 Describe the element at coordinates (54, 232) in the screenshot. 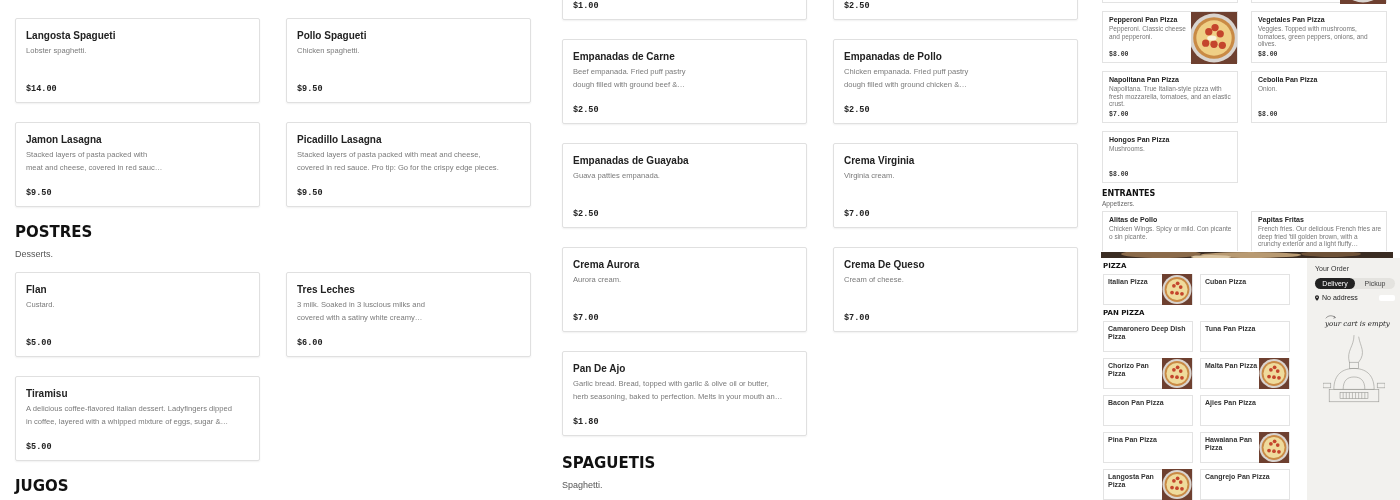

I see `section-title: POSTRES` at that location.